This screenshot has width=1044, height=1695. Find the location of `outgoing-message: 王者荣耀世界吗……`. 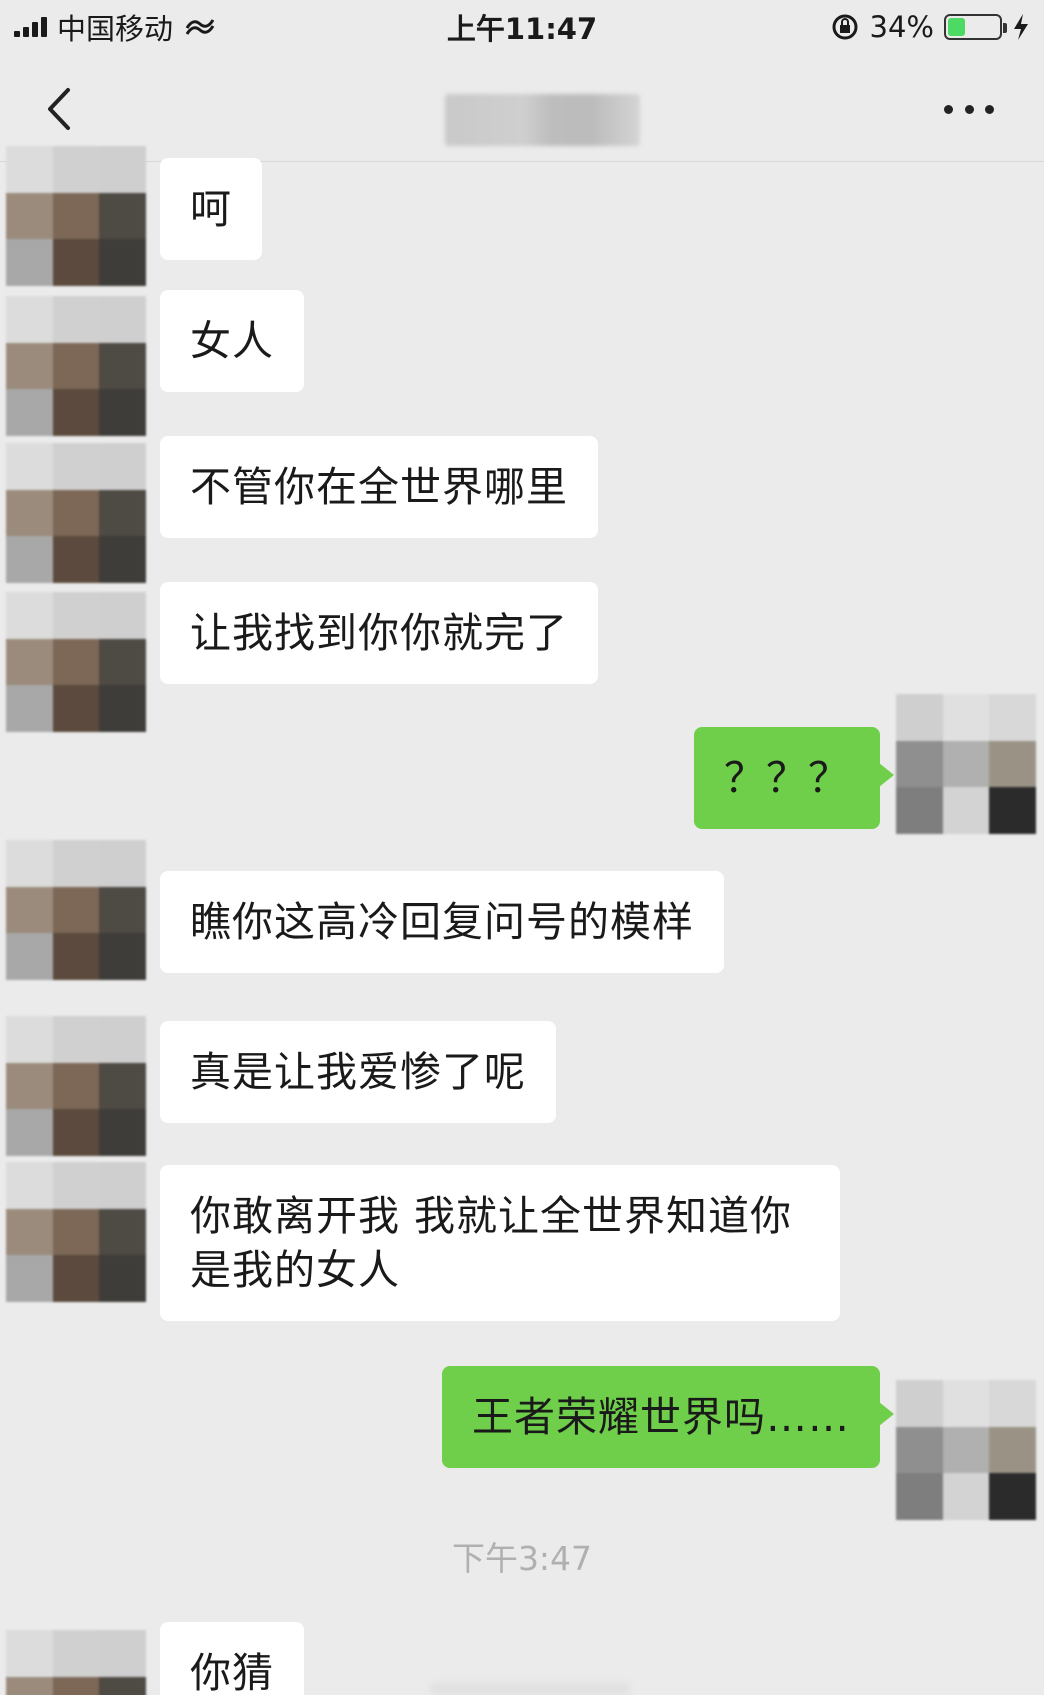

outgoing-message: 王者荣耀世界吗…… is located at coordinates (668, 1417).